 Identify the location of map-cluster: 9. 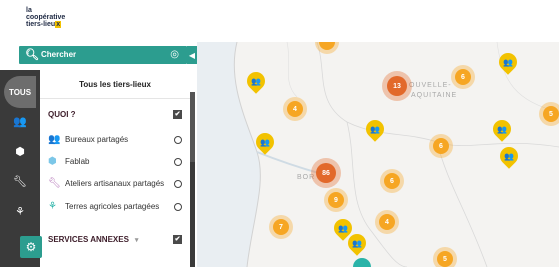
(336, 200).